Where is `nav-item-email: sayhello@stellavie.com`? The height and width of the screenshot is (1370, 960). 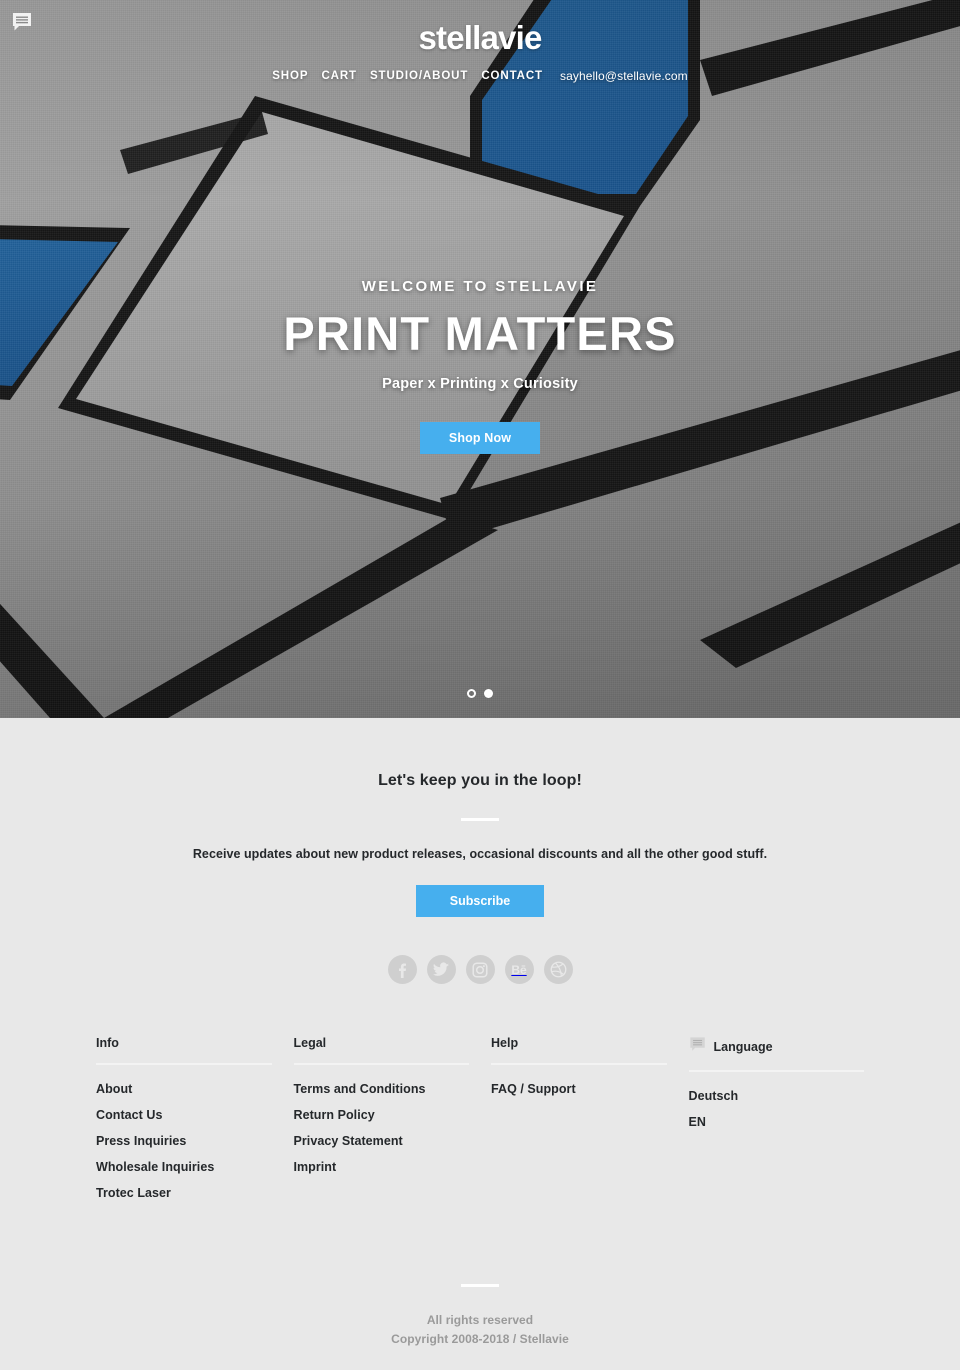 nav-item-email: sayhello@stellavie.com is located at coordinates (624, 76).